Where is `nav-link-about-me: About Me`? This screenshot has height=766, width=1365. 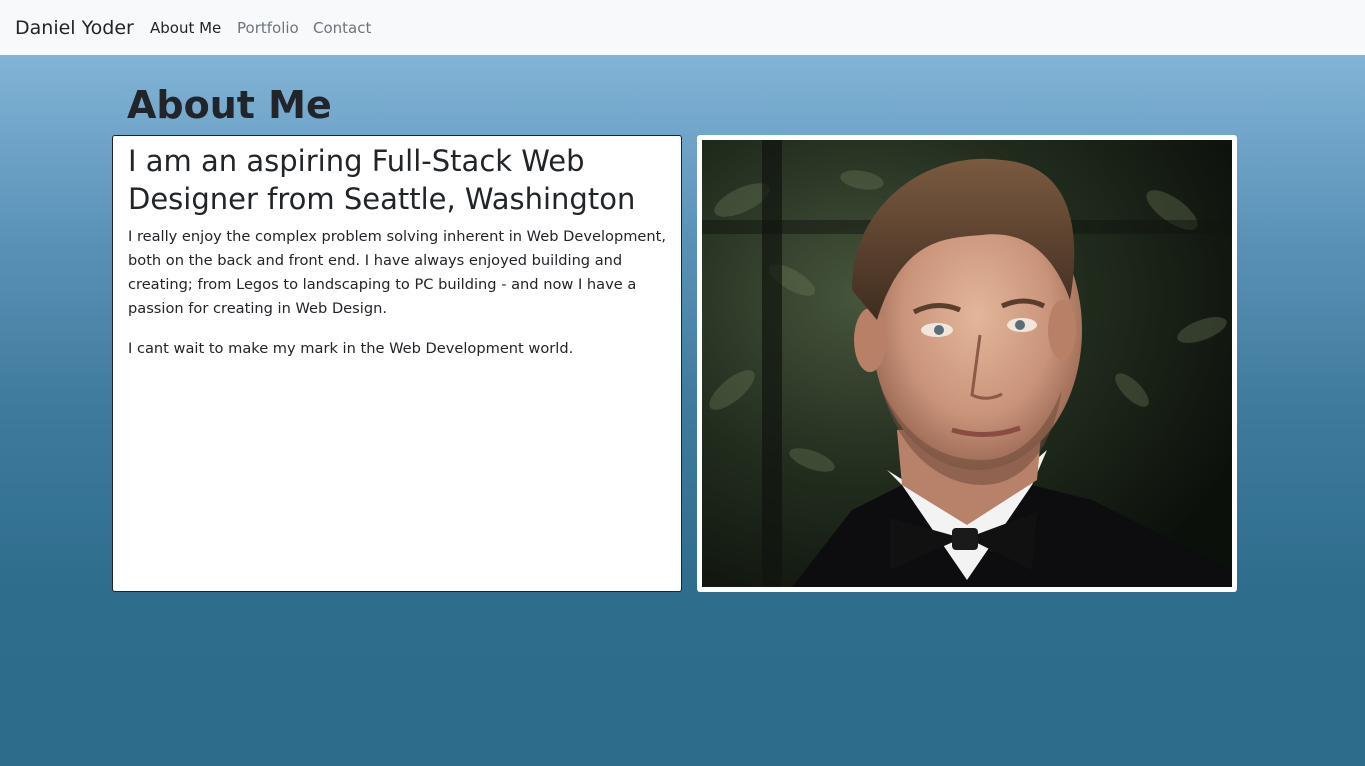 nav-link-about-me: About Me is located at coordinates (185, 28).